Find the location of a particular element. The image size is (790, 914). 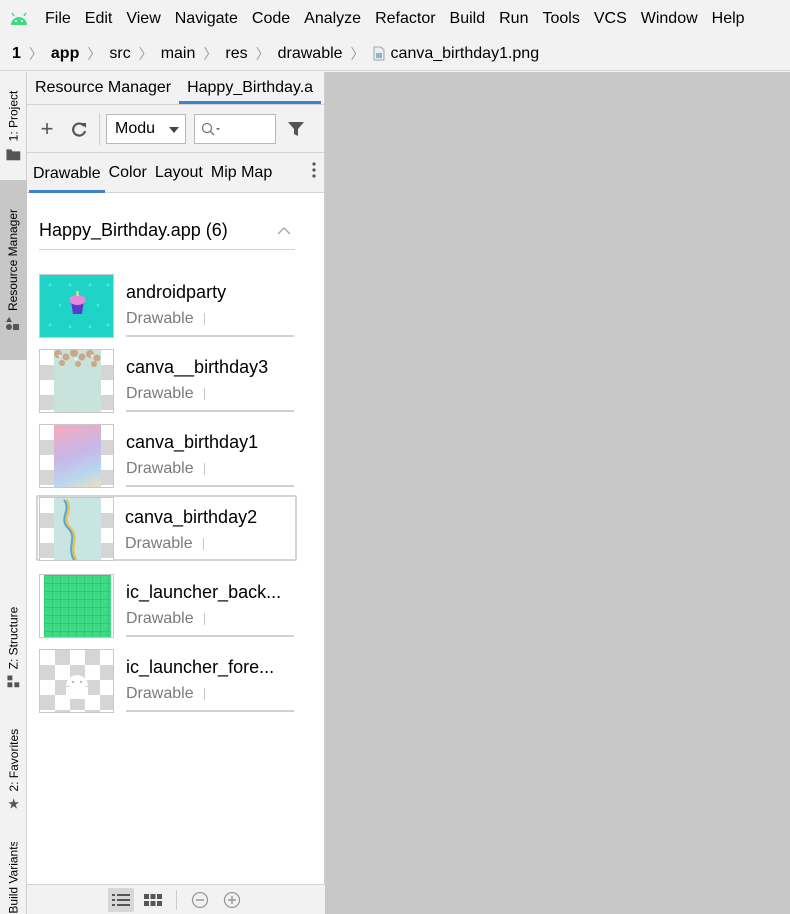

menu-run: Run is located at coordinates (513, 18).